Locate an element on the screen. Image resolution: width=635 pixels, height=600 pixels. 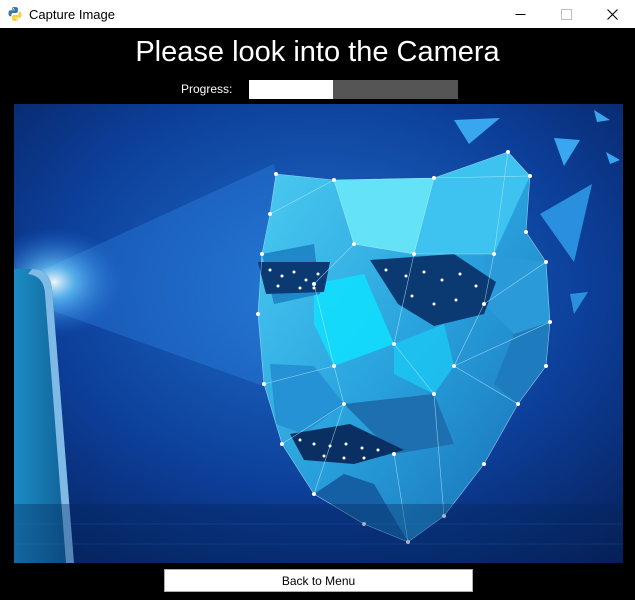
back-to-menu-button: Back to Menu is located at coordinates (318, 580).